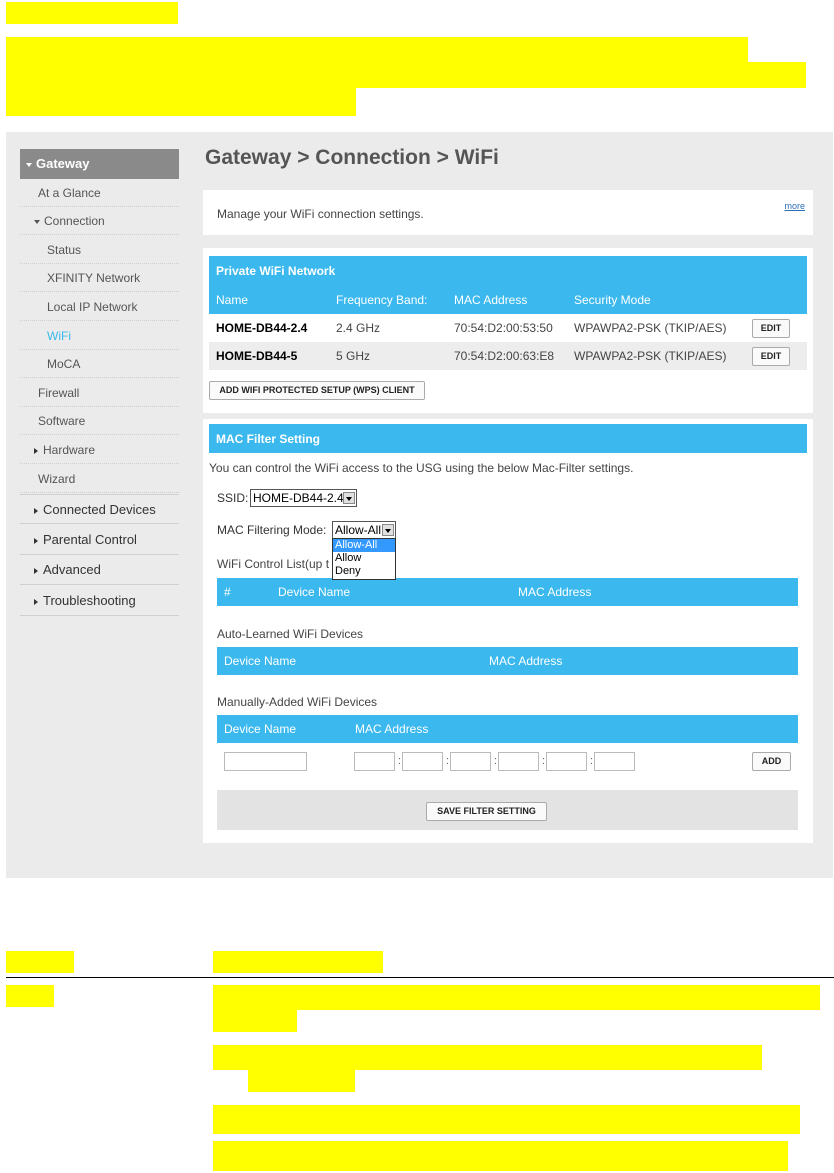 The image size is (834, 1173). What do you see at coordinates (358, 530) in the screenshot?
I see `mode-select-value: Allow-All` at bounding box center [358, 530].